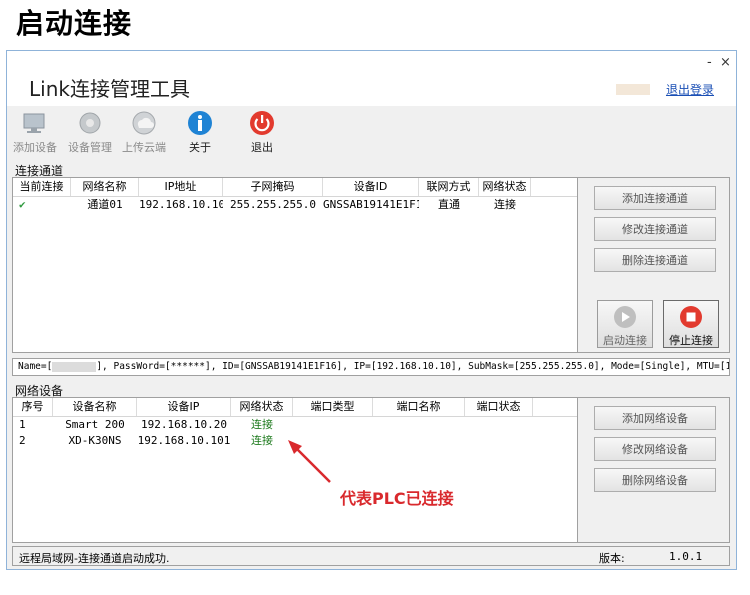 Image resolution: width=750 pixels, height=595 pixels. What do you see at coordinates (633, 89) in the screenshot?
I see `user-avatar-blur` at bounding box center [633, 89].